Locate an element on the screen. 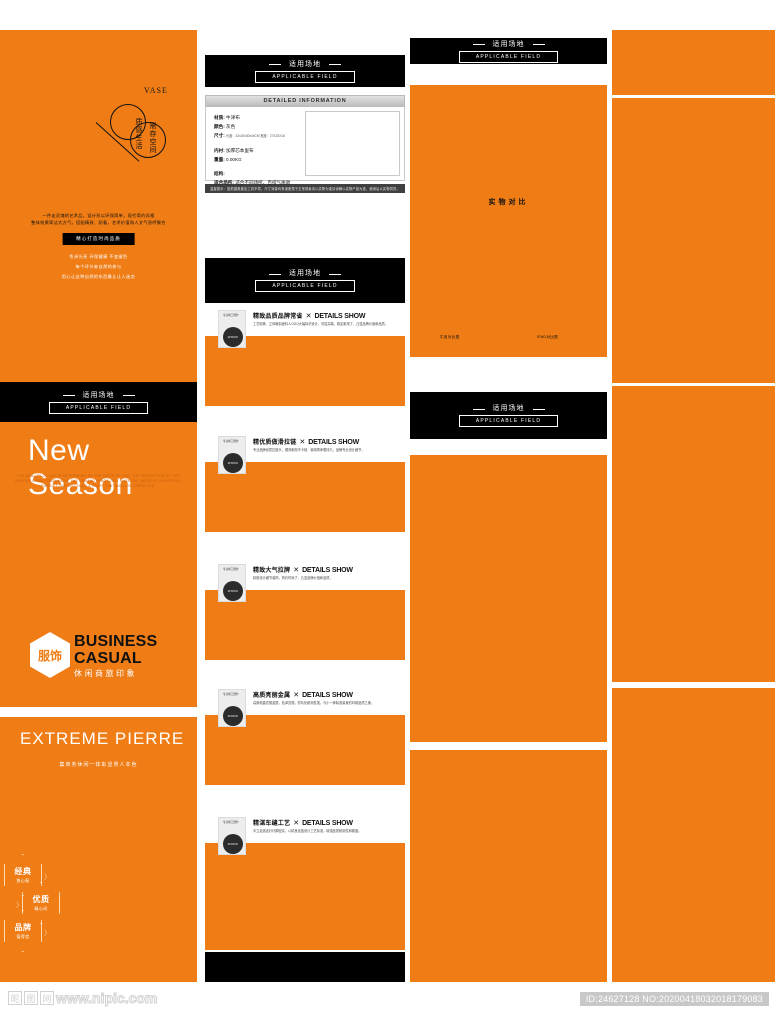  details-image-placeholder is located at coordinates (305, 896).